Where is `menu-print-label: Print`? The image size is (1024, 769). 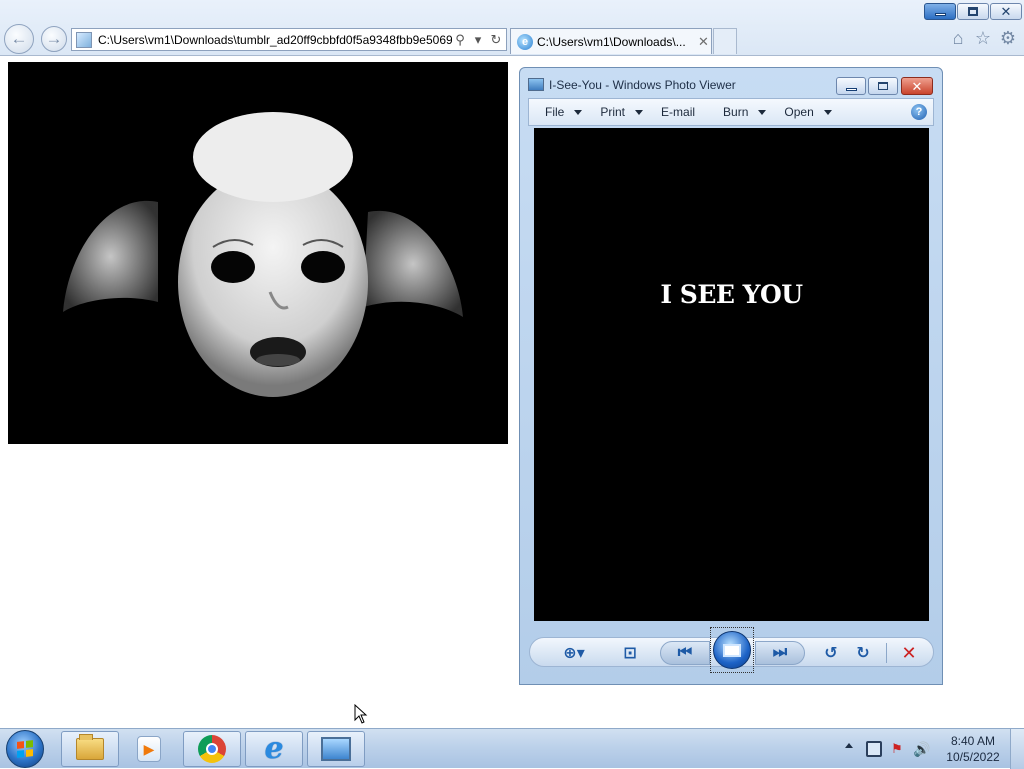 menu-print-label: Print is located at coordinates (613, 112).